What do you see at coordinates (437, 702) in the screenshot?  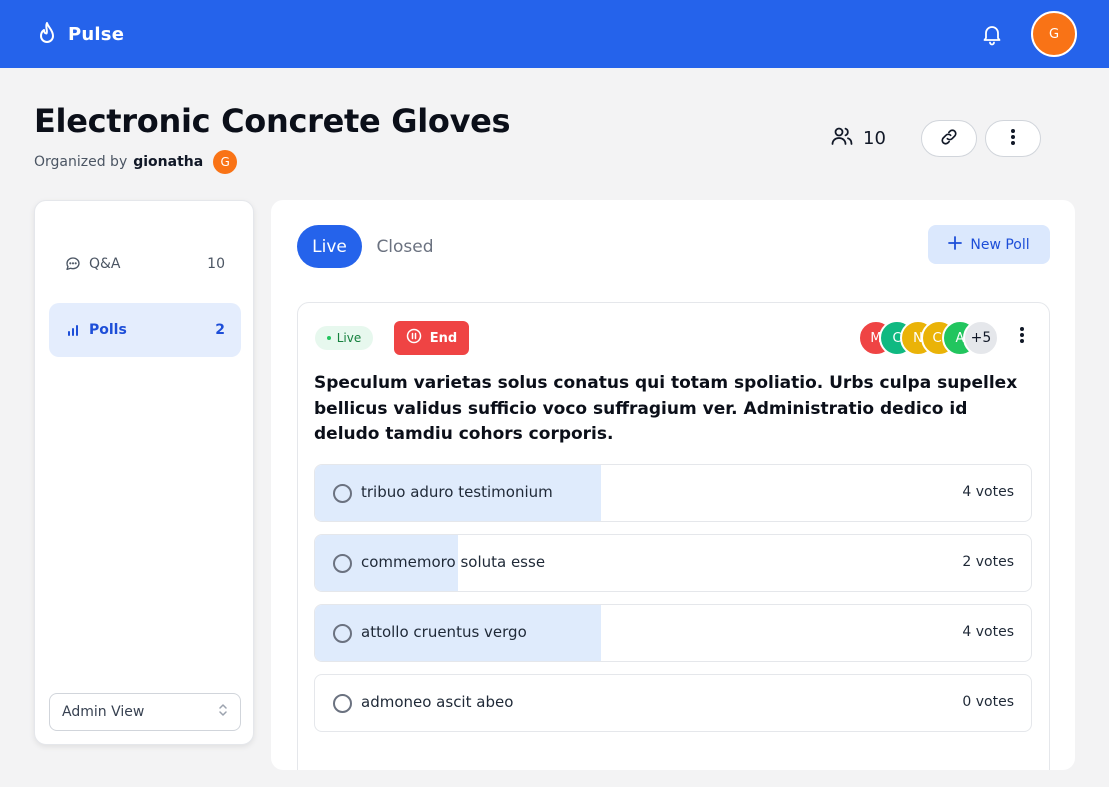 I see `option-label: admoneo ascit abeo` at bounding box center [437, 702].